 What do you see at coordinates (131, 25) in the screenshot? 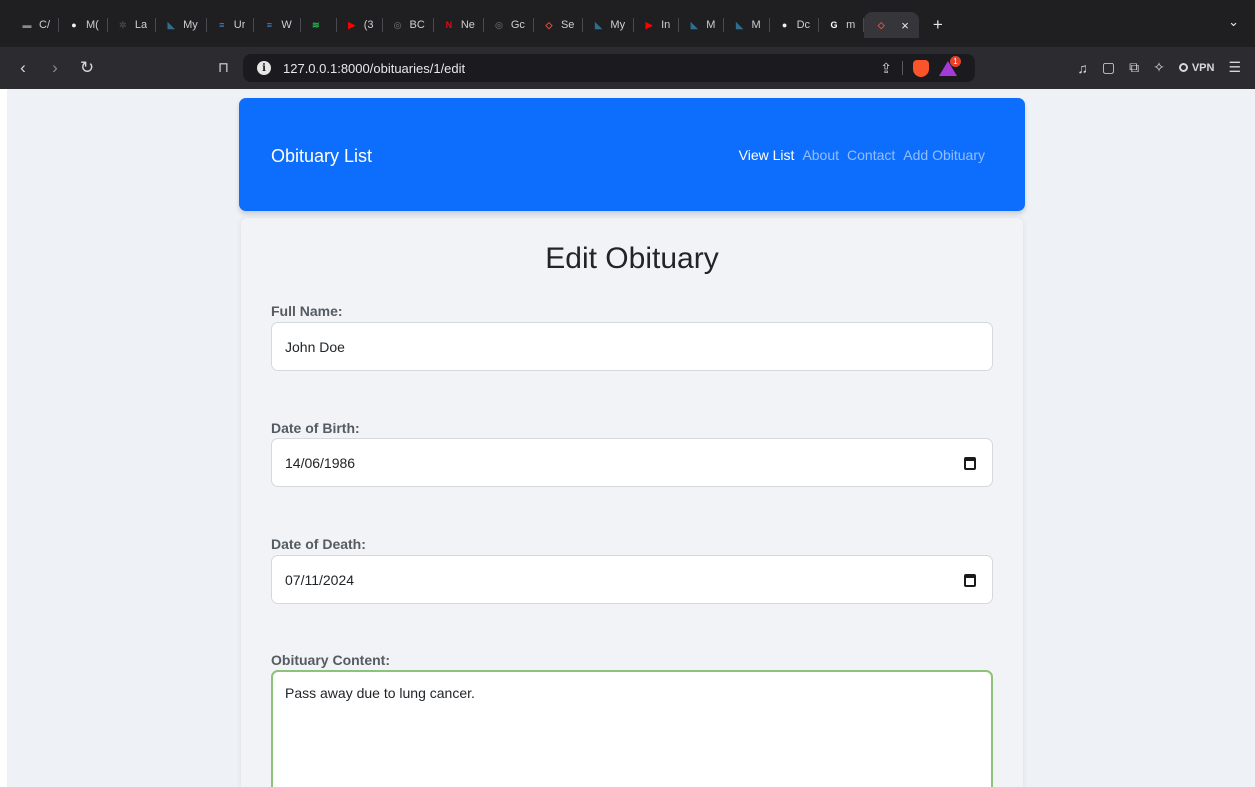
I see `browser-tab: ✲ La` at bounding box center [131, 25].